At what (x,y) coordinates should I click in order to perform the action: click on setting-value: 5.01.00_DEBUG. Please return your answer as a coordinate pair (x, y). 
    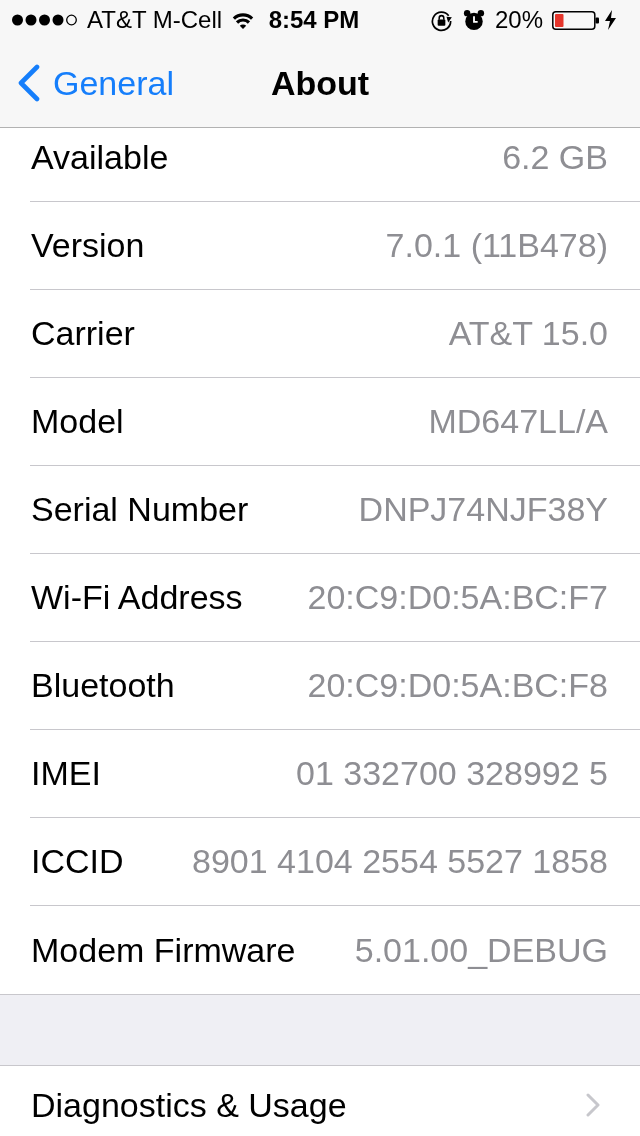
    Looking at the image, I should click on (481, 950).